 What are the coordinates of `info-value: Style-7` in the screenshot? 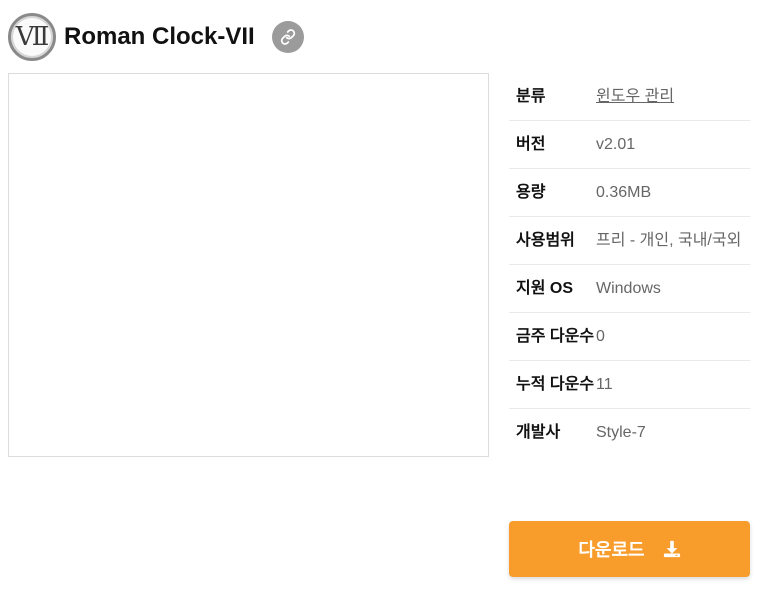 It's located at (621, 432).